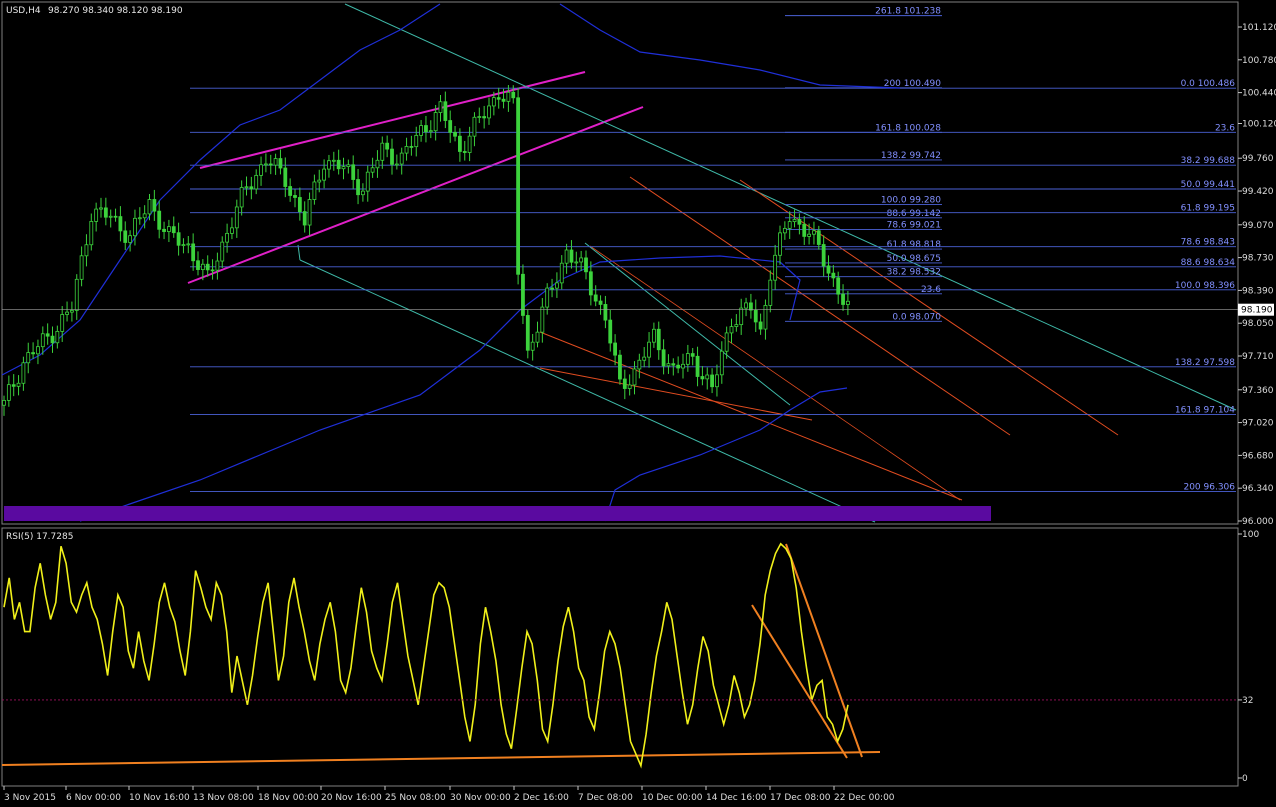  Describe the element at coordinates (288, 798) in the screenshot. I see `time-tick-label: 18 Nov 00:00` at that location.